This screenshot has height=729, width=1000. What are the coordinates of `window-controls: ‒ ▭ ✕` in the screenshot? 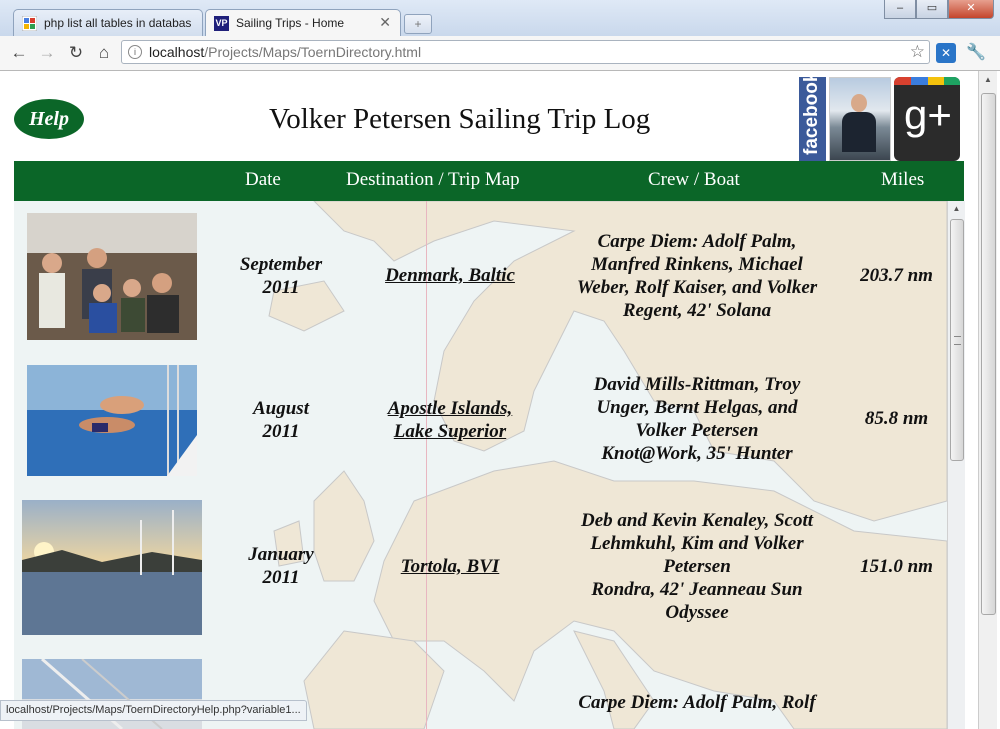 It's located at (939, 10).